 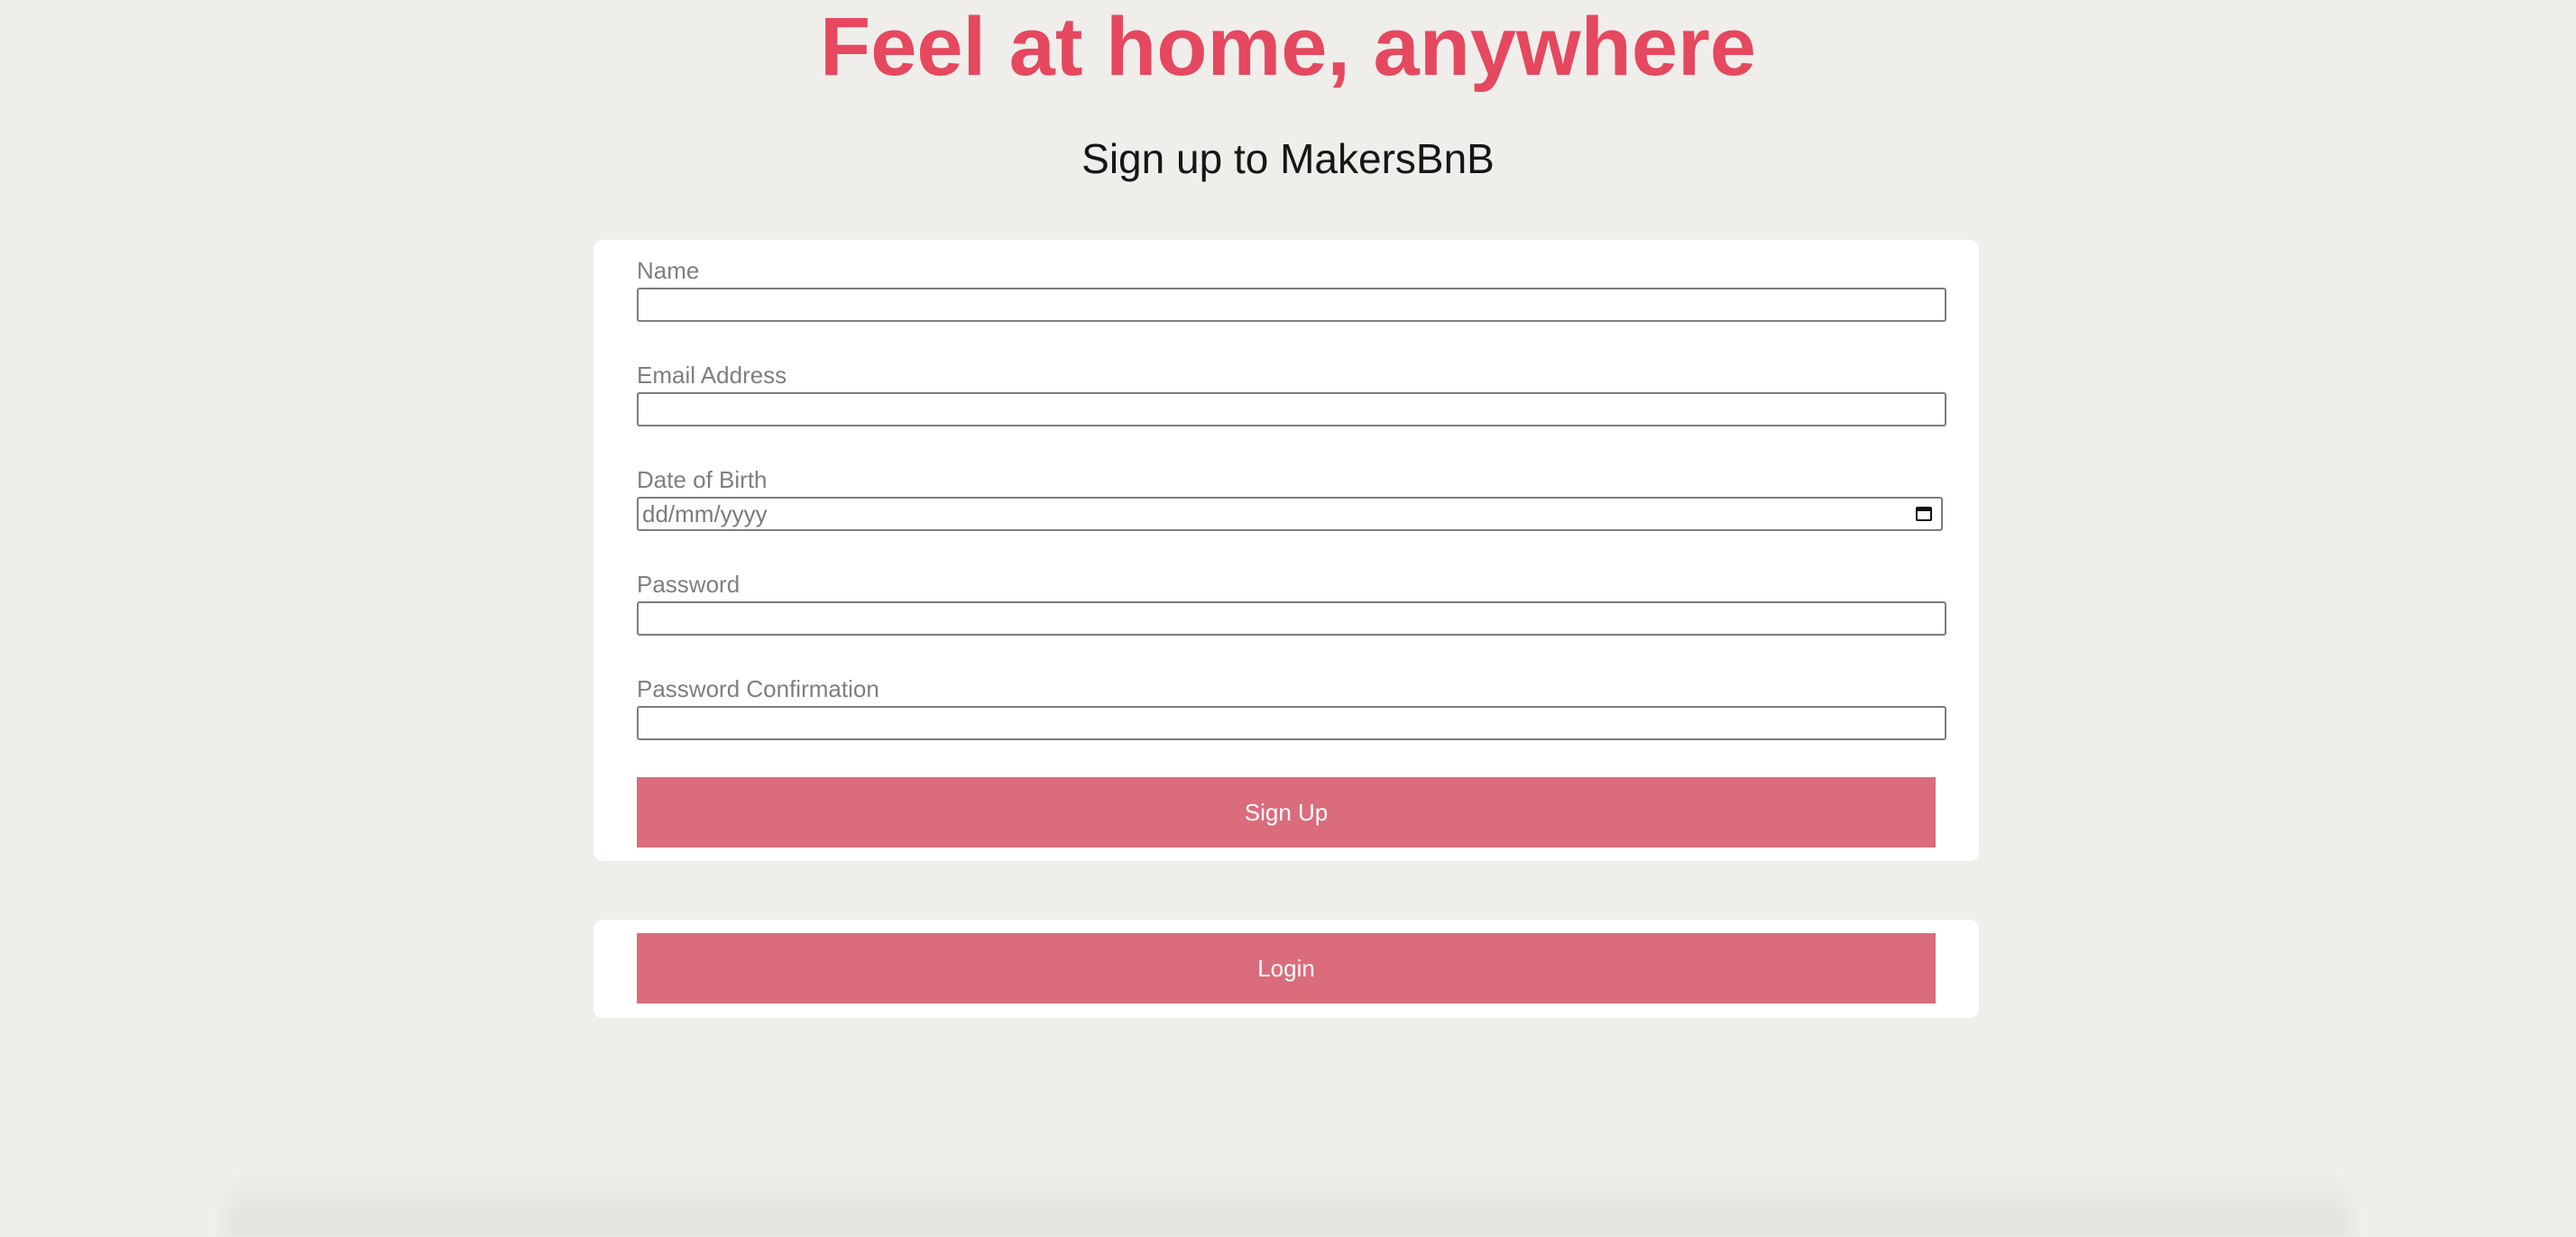 What do you see at coordinates (703, 479) in the screenshot?
I see `dob-label: Date of Birth` at bounding box center [703, 479].